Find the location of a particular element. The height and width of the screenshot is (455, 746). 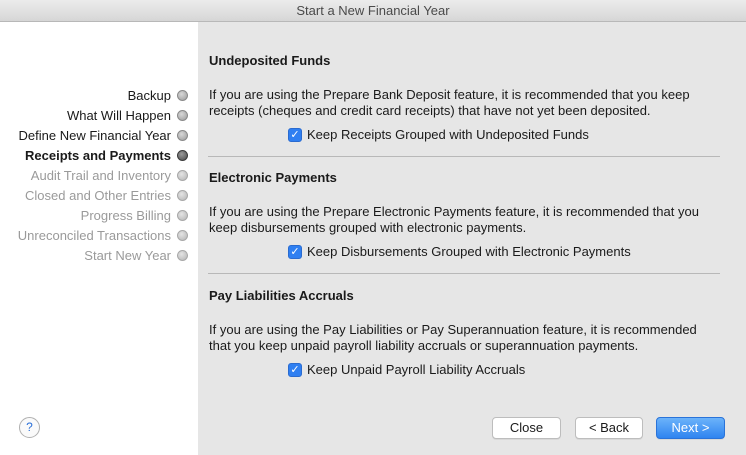

step-closed-and-other-entries: Closed and Other Entries is located at coordinates (106, 195).